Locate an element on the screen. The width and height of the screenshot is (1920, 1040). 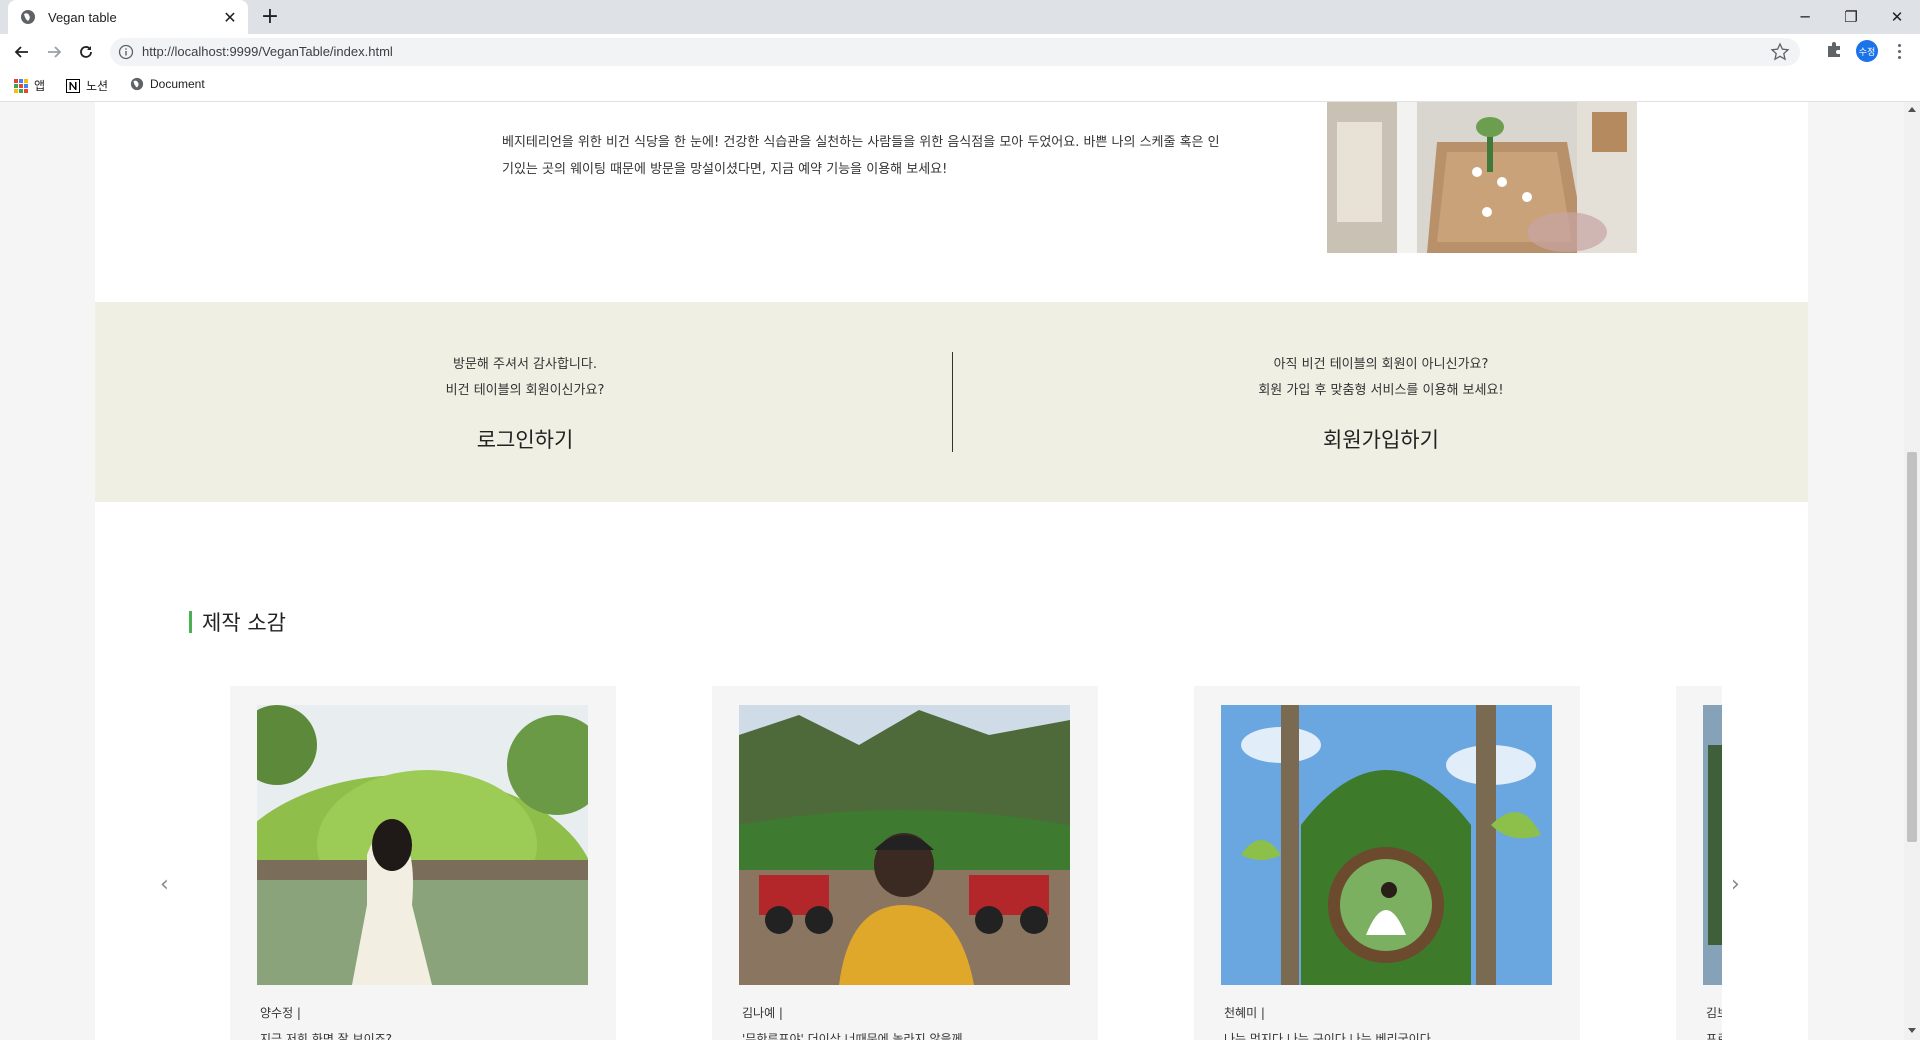
page-margin-right is located at coordinates (1856, 571).